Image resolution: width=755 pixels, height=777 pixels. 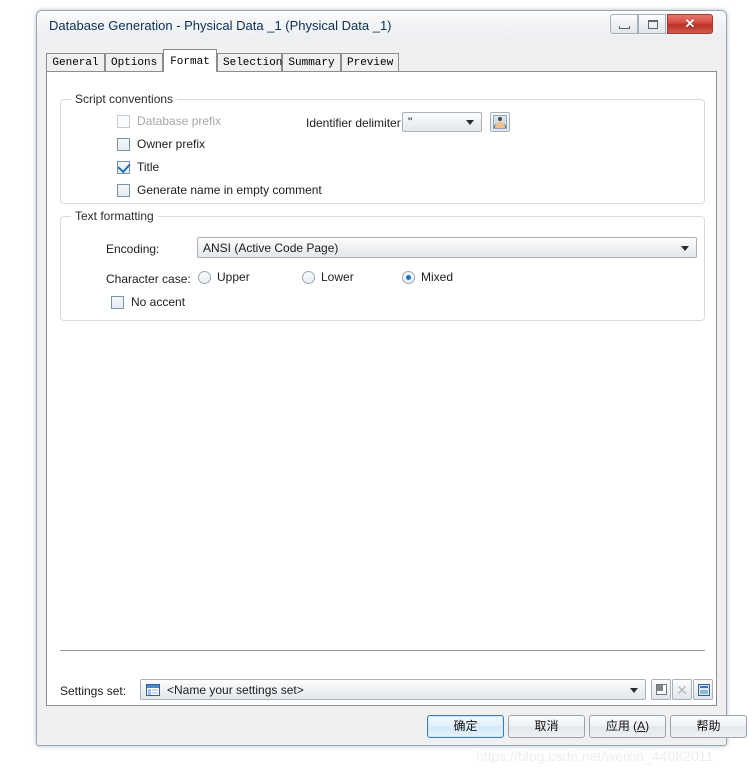 What do you see at coordinates (595, 756) in the screenshot?
I see `watermark: https://blog.csdn.net/weixin_44082011` at bounding box center [595, 756].